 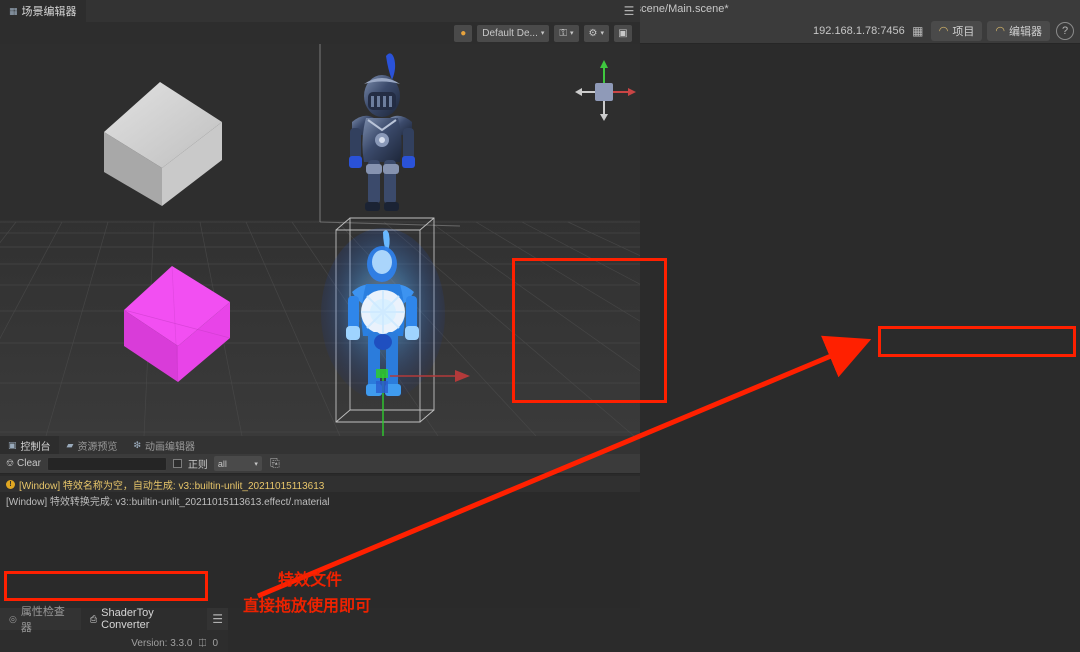 I want to click on properties-icon: ◎, so click(x=13, y=618).